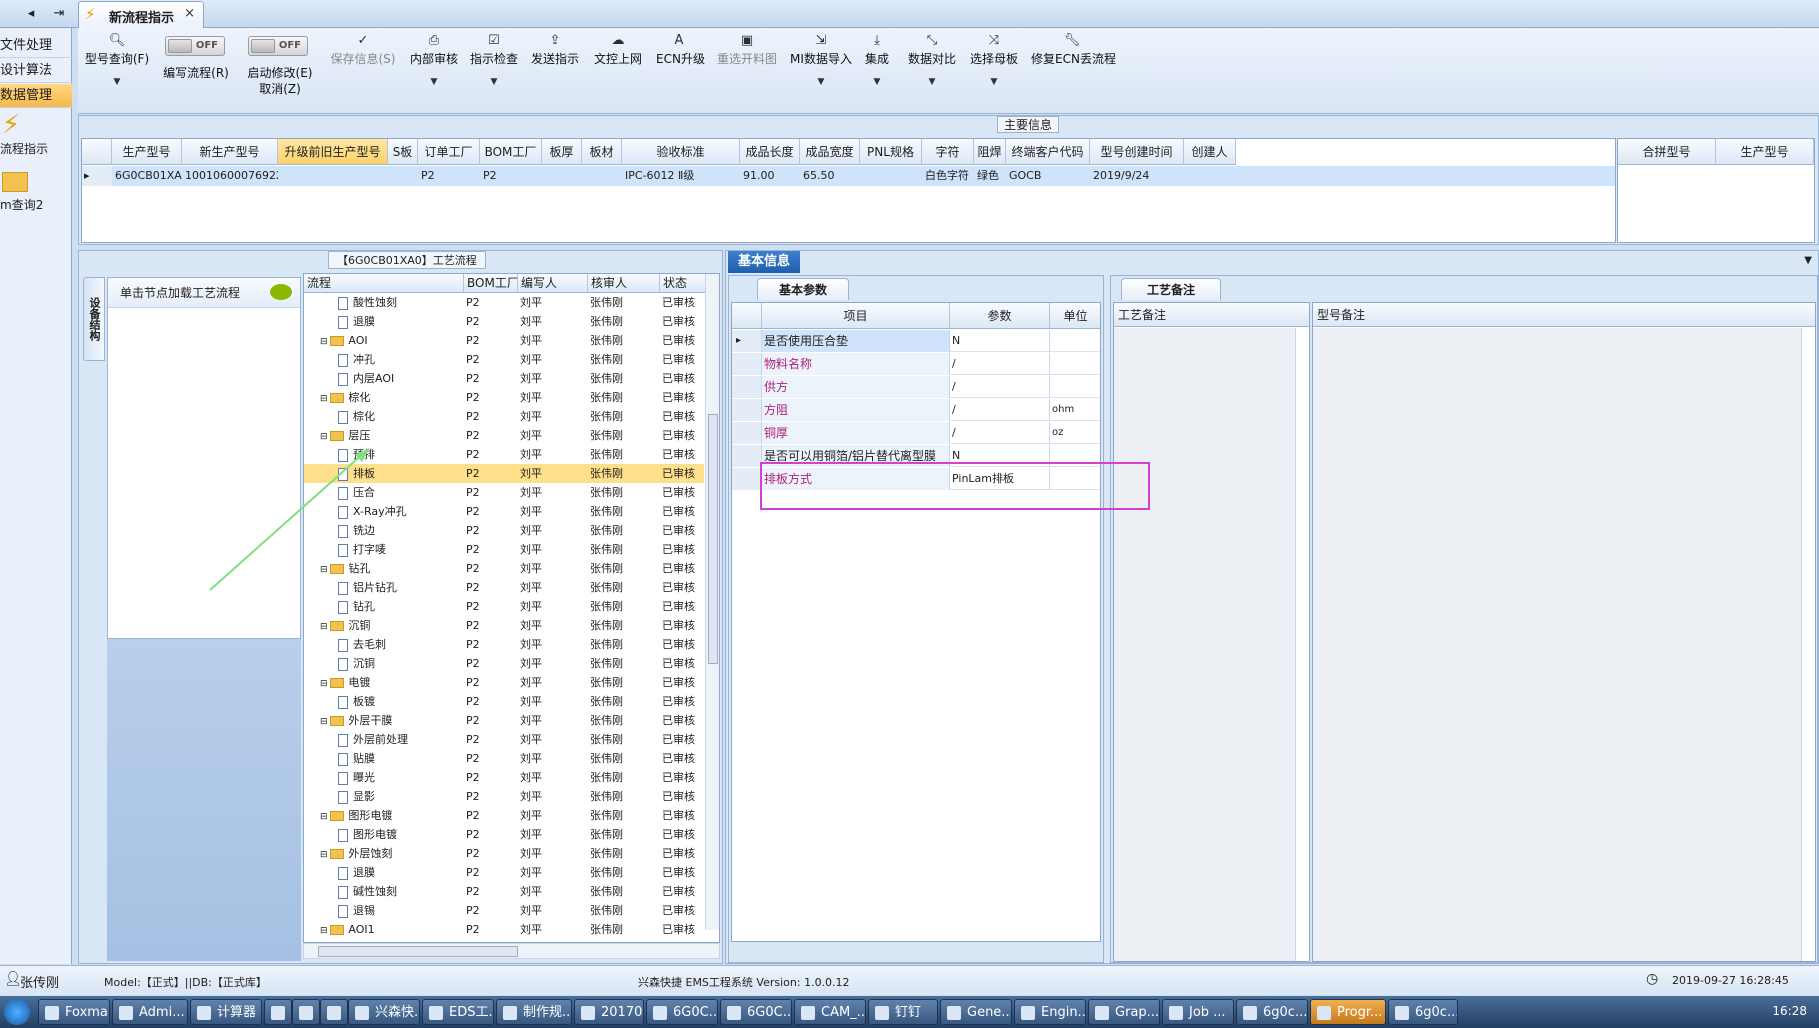 Image resolution: width=1819 pixels, height=1028 pixels. What do you see at coordinates (903, 1012) in the screenshot?
I see `taskbar-app-button: 钉钉` at bounding box center [903, 1012].